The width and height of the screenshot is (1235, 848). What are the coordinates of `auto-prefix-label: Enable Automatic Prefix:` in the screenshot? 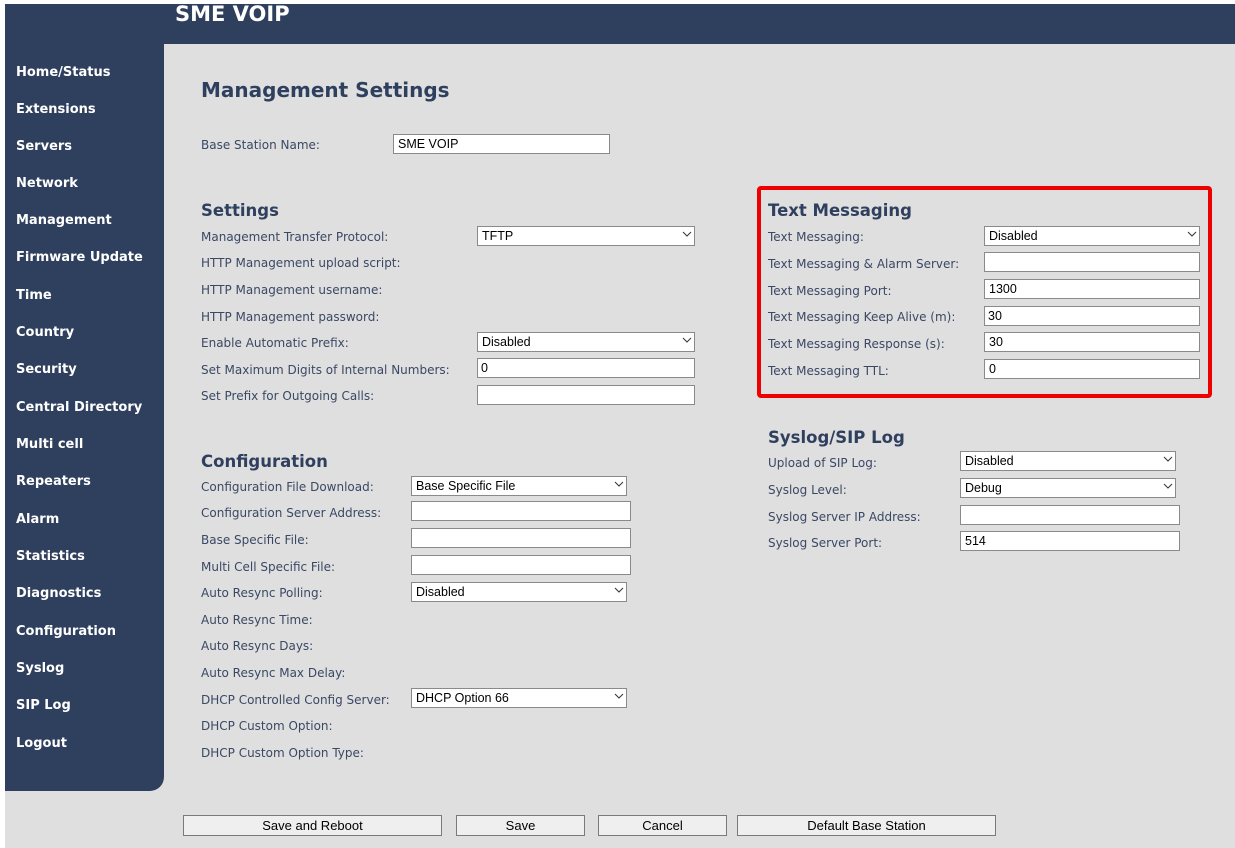 It's located at (275, 343).